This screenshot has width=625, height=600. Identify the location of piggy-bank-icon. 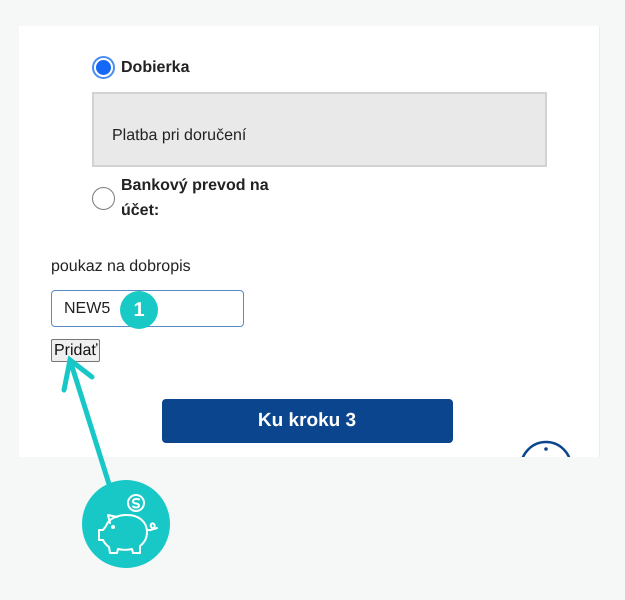
(126, 524).